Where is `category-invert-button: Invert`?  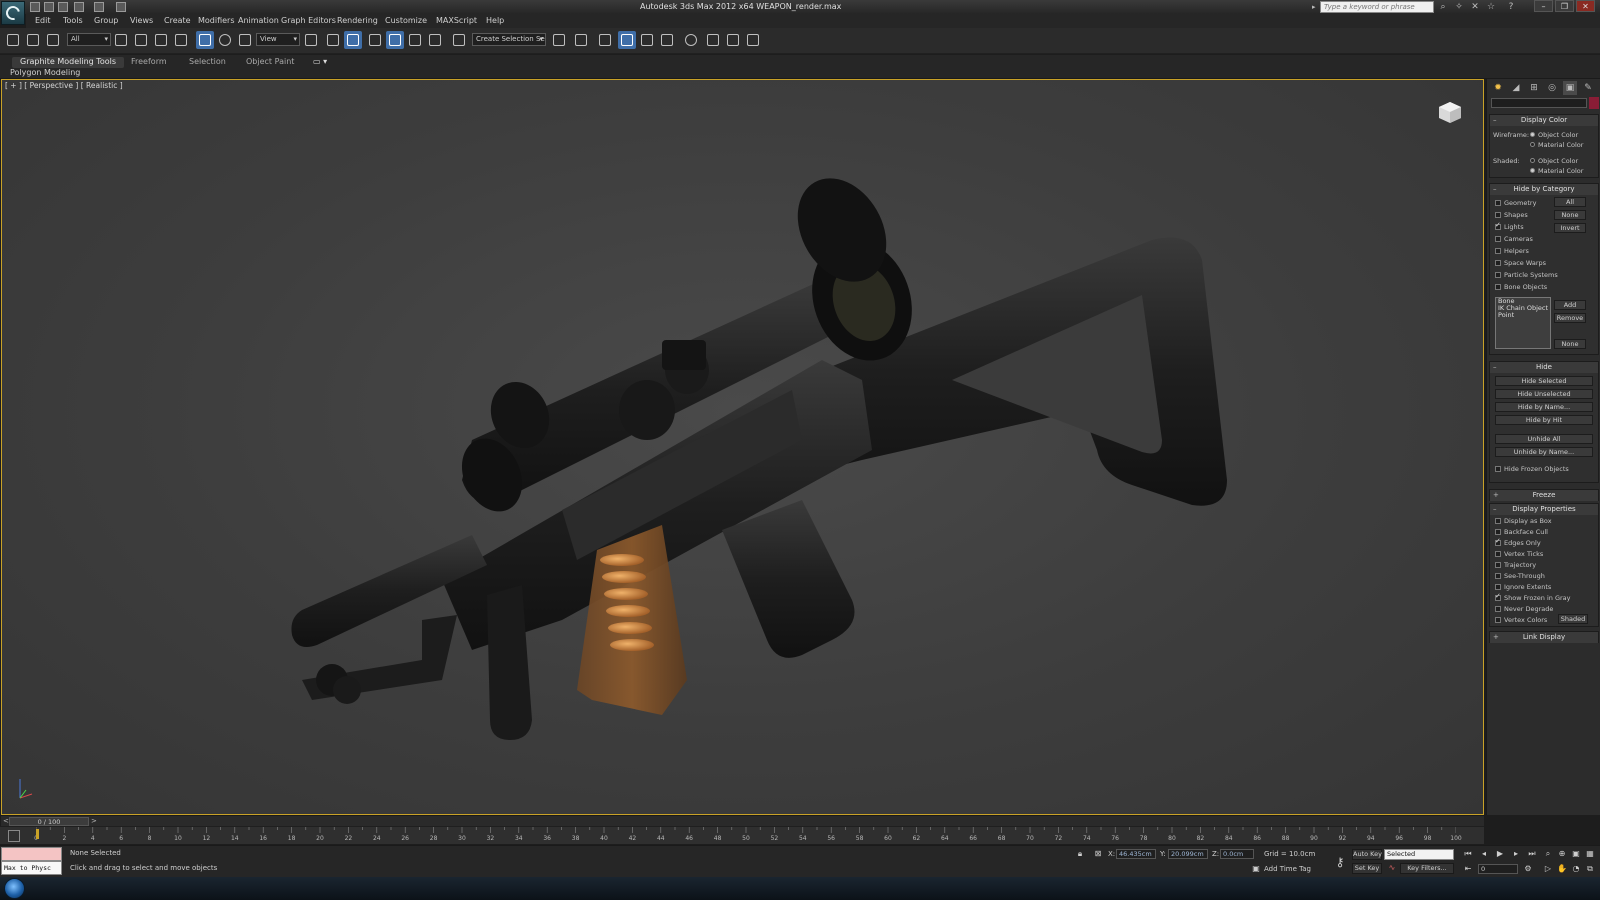
category-invert-button: Invert is located at coordinates (1570, 228).